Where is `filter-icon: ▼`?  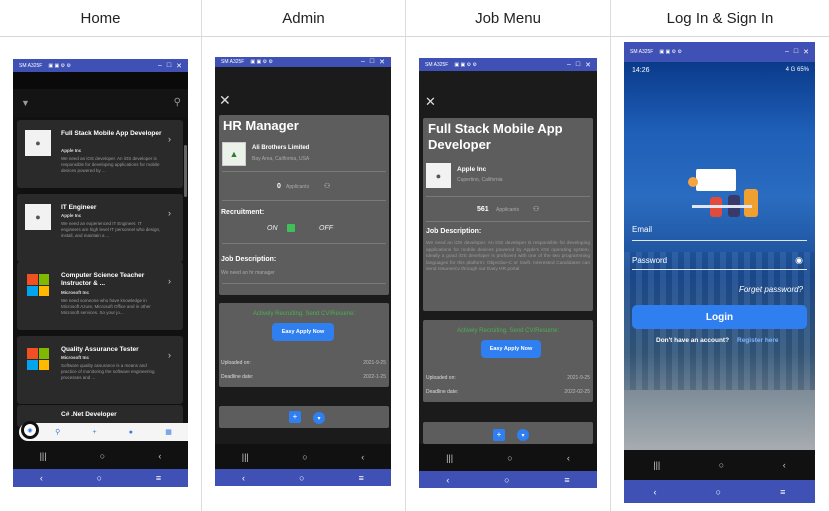 filter-icon: ▼ is located at coordinates (25, 103).